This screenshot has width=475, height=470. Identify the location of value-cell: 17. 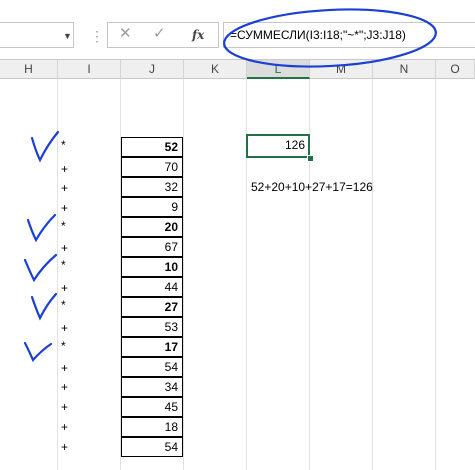
(152, 347).